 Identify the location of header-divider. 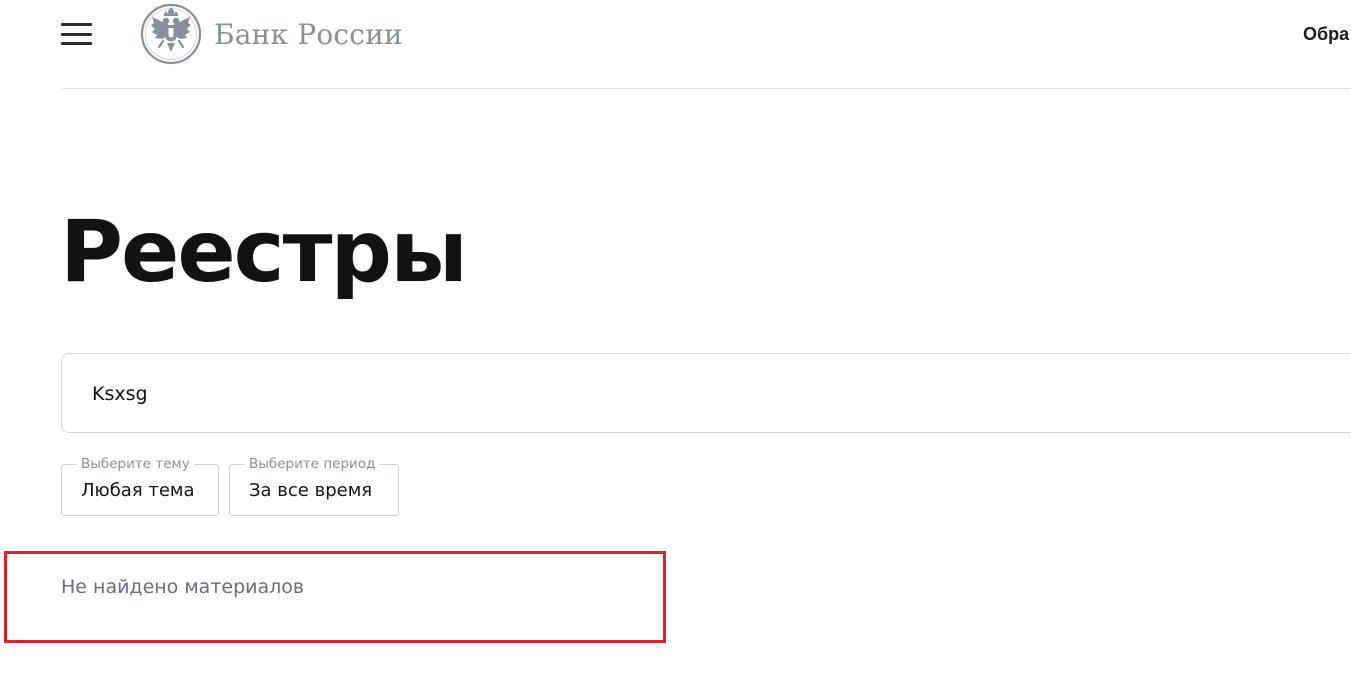
(706, 88).